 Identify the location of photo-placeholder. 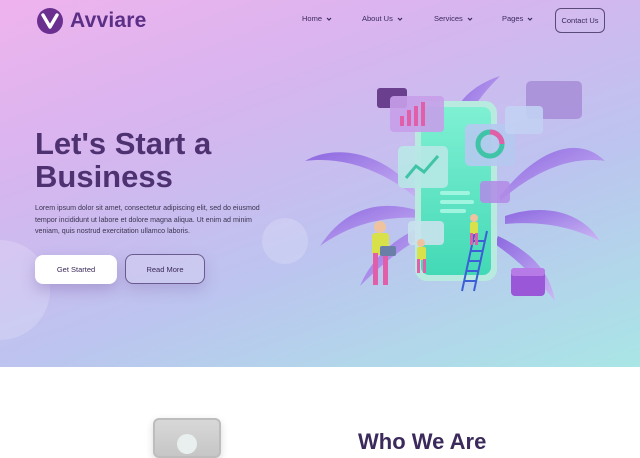
(187, 444).